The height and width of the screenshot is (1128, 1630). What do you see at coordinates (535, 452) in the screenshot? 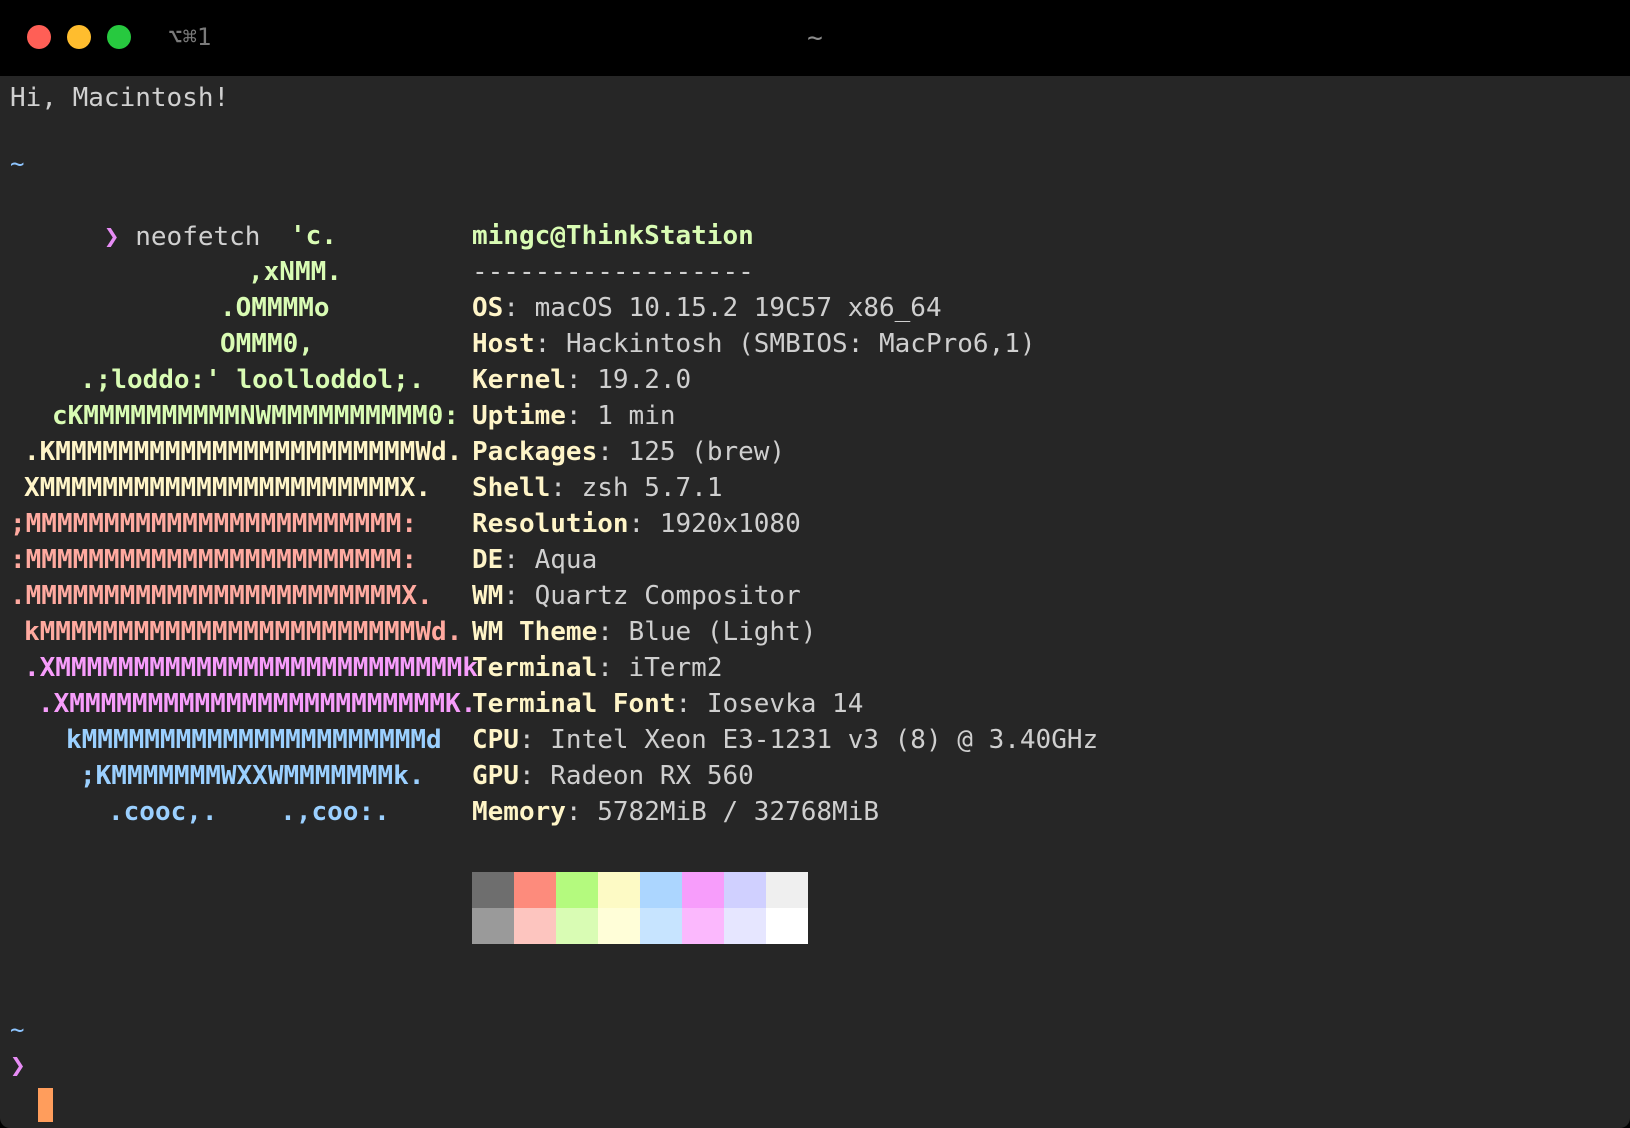
I see `info-key: Packages` at bounding box center [535, 452].